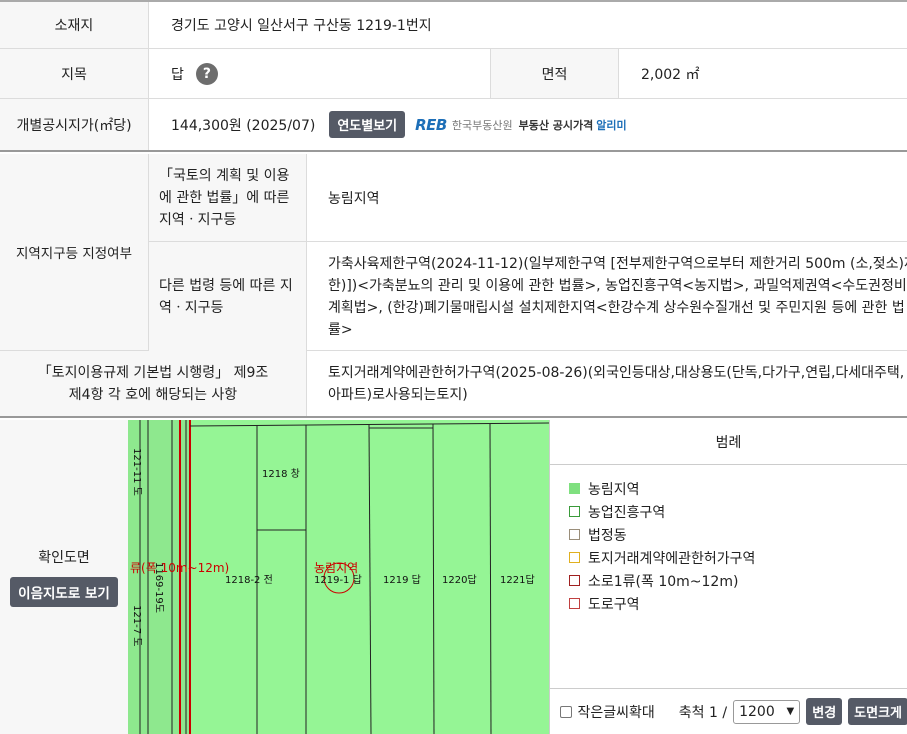  What do you see at coordinates (281, 474) in the screenshot?
I see `parcel-label: 1218 창` at bounding box center [281, 474].